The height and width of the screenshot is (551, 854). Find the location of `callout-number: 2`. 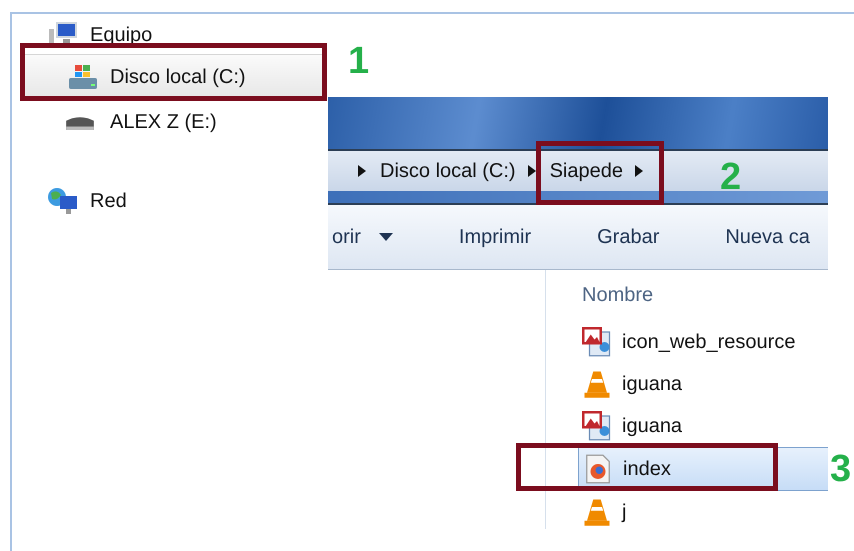

callout-number: 2 is located at coordinates (731, 177).